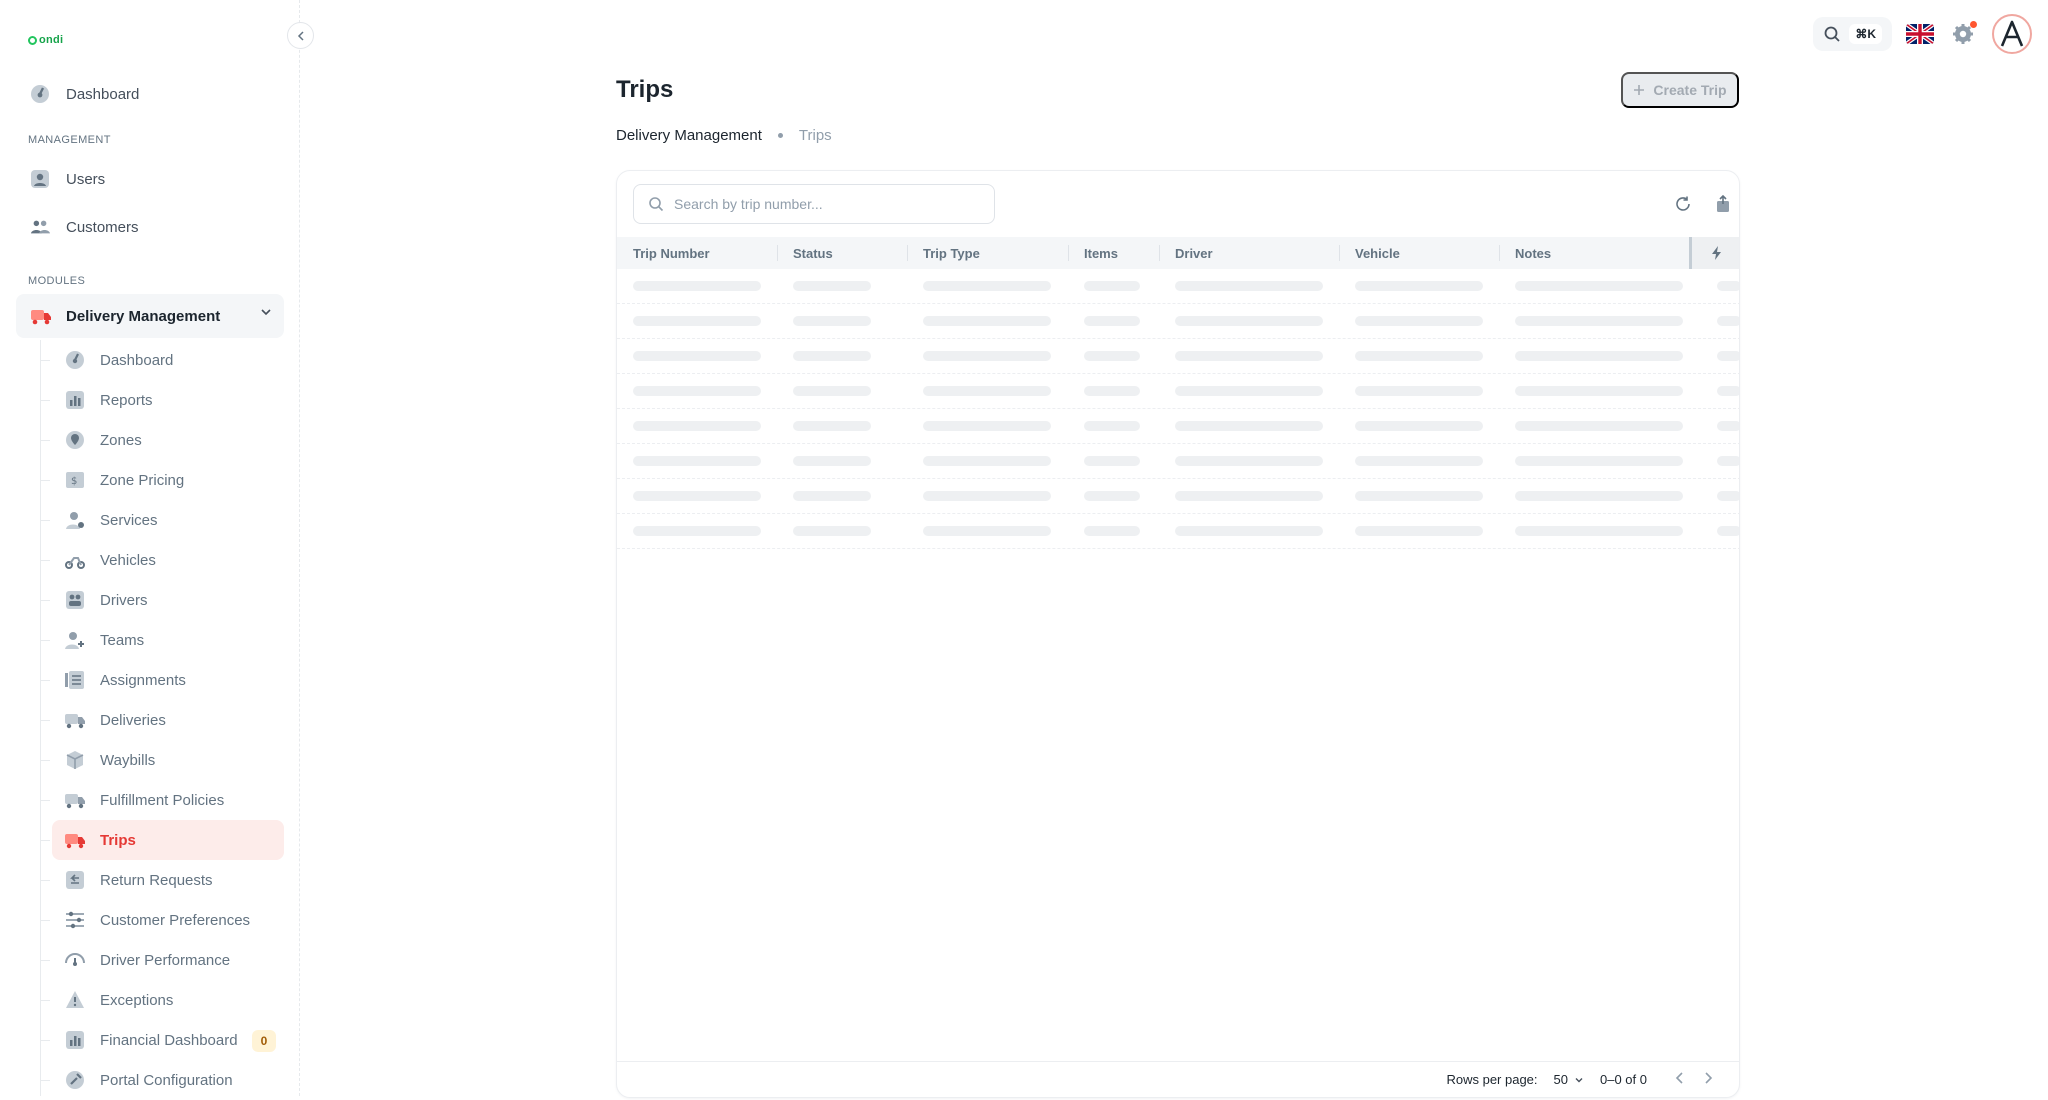  I want to click on portal-icon, so click(75, 1080).